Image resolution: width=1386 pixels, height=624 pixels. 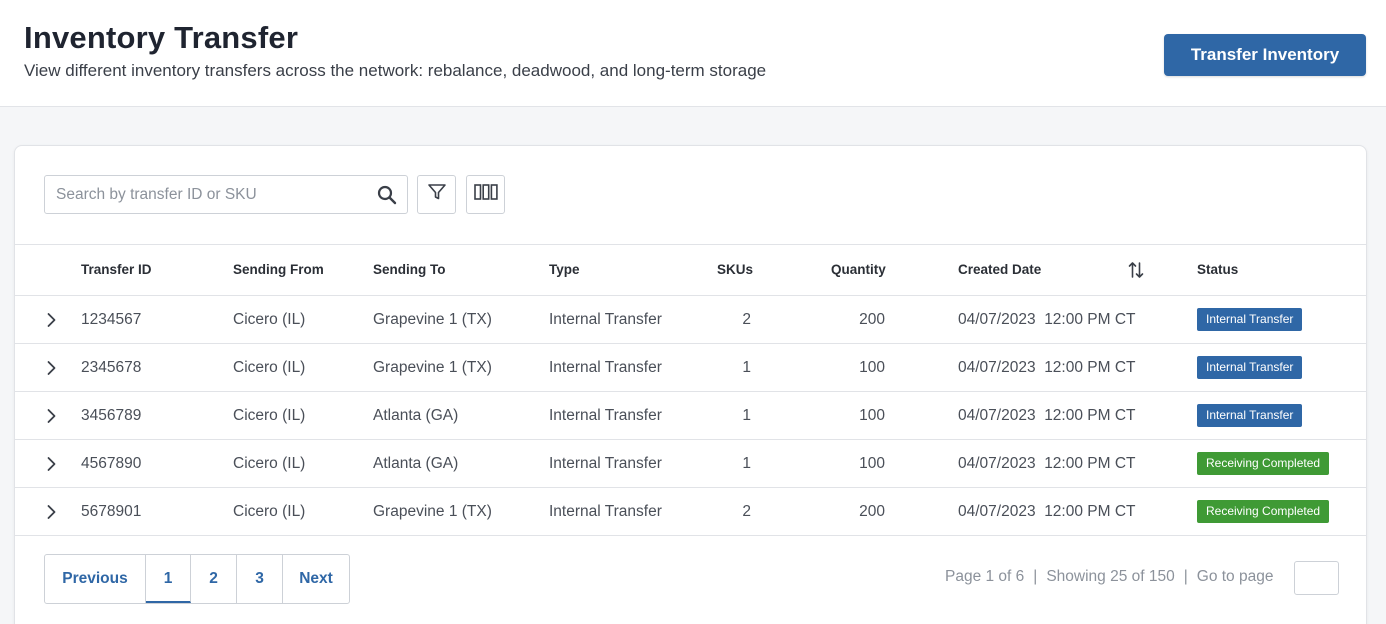 I want to click on column-header-skus: SKUs, so click(x=735, y=269).